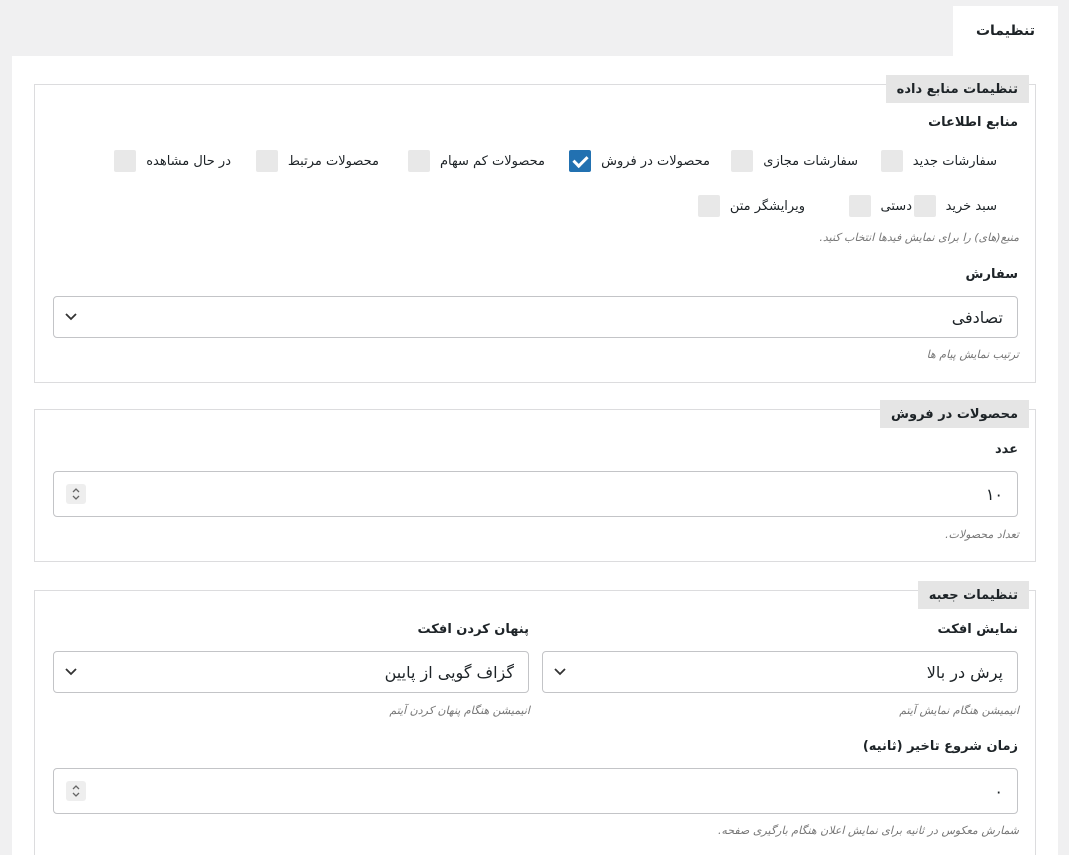 This screenshot has height=855, width=1069. Describe the element at coordinates (973, 122) in the screenshot. I see `sources-label: منابع اطلاعات` at that location.